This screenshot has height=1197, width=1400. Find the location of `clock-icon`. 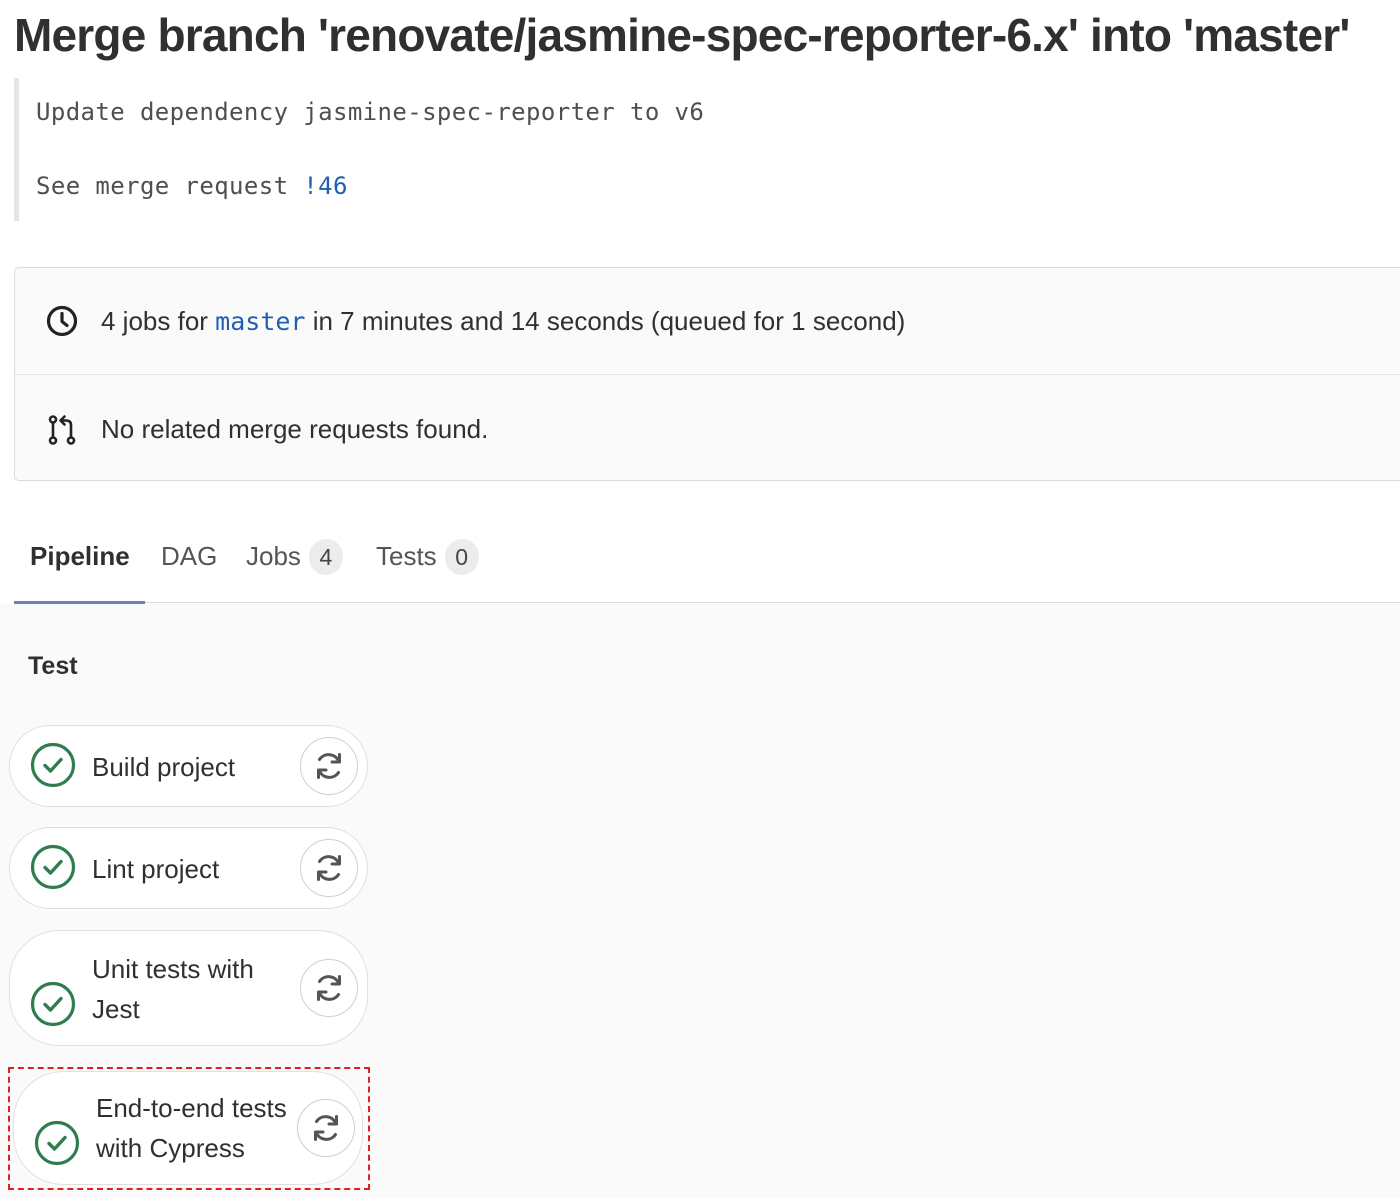

clock-icon is located at coordinates (62, 321).